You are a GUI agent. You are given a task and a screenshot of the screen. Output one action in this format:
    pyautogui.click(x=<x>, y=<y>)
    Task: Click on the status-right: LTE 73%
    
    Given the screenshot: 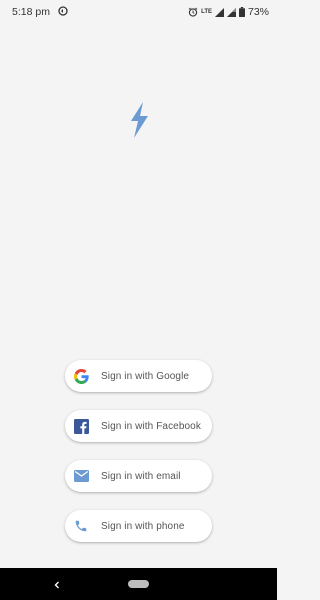 What is the action you would take?
    pyautogui.click(x=228, y=12)
    